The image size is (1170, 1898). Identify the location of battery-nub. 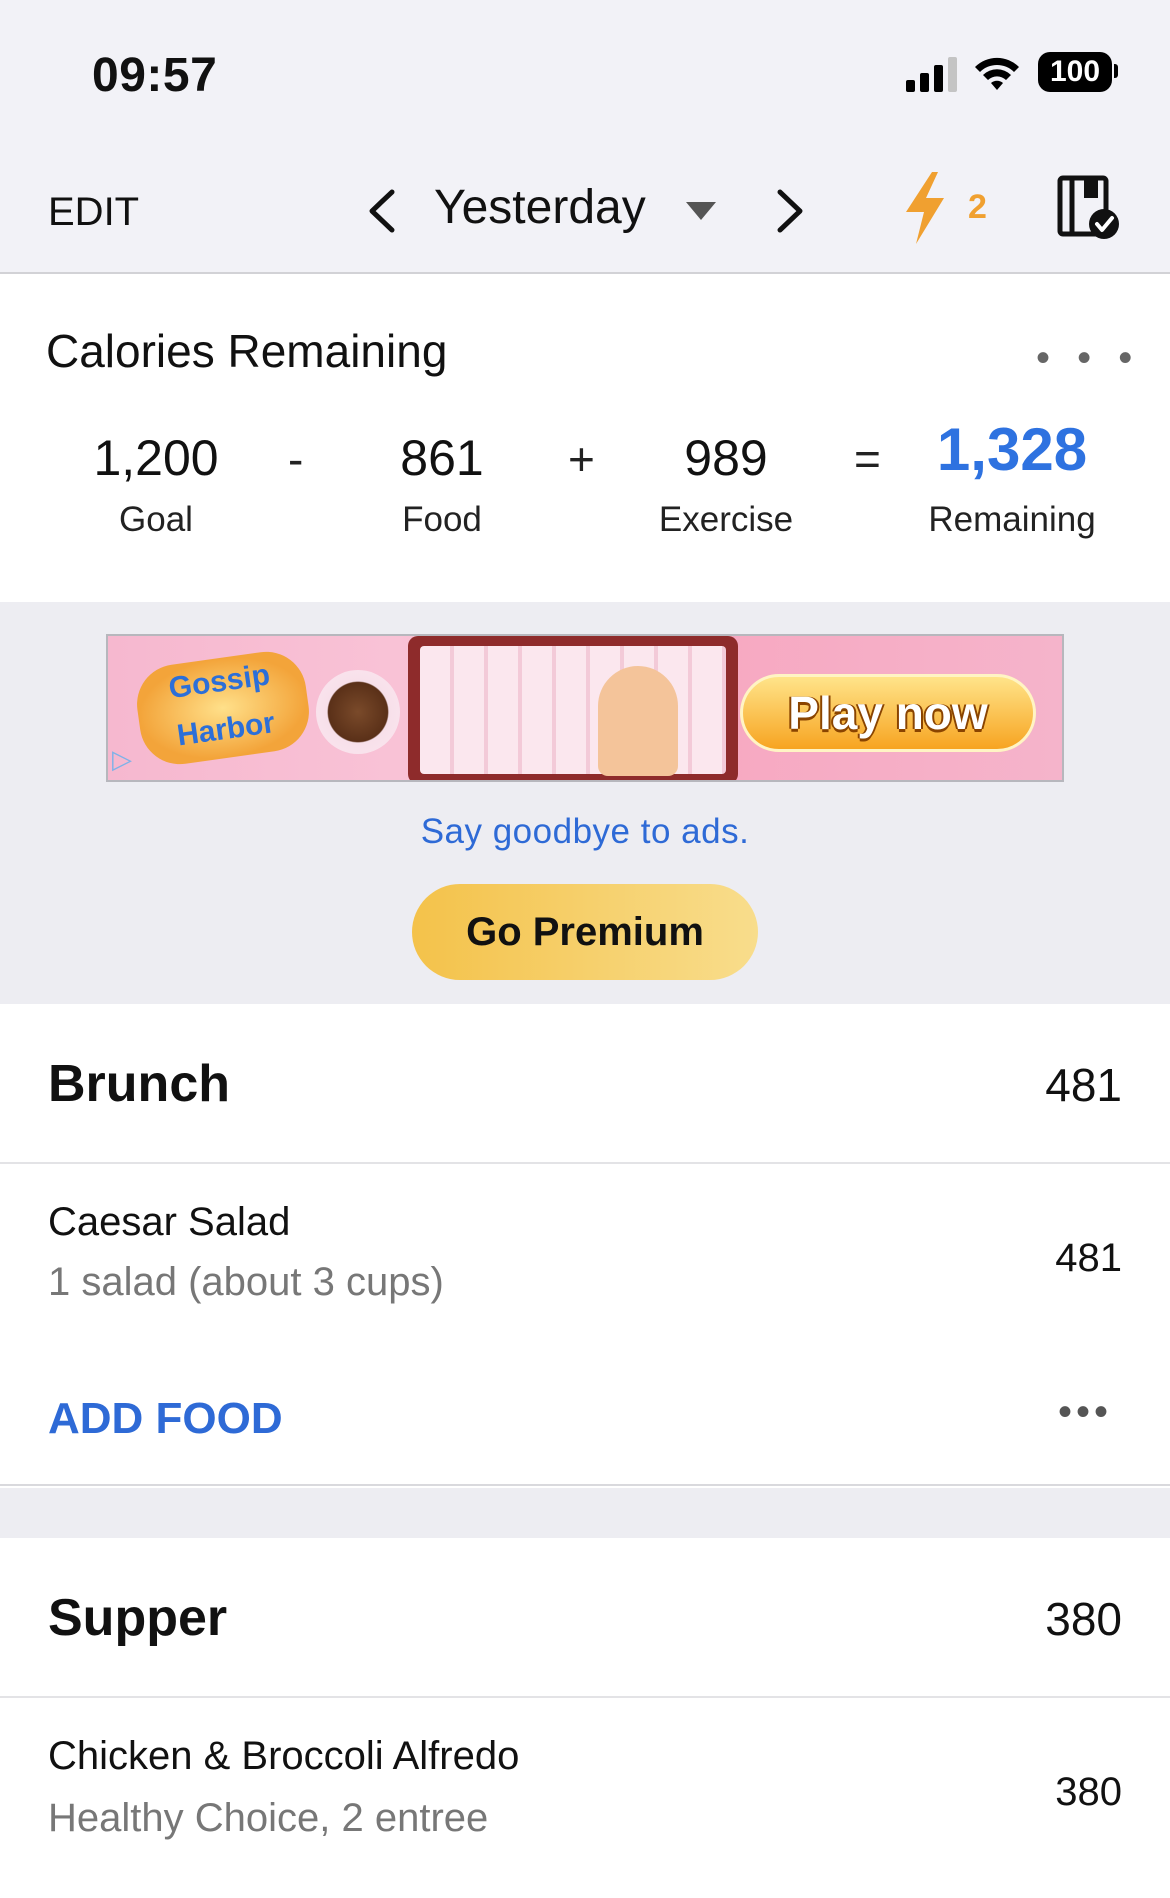
(1116, 71).